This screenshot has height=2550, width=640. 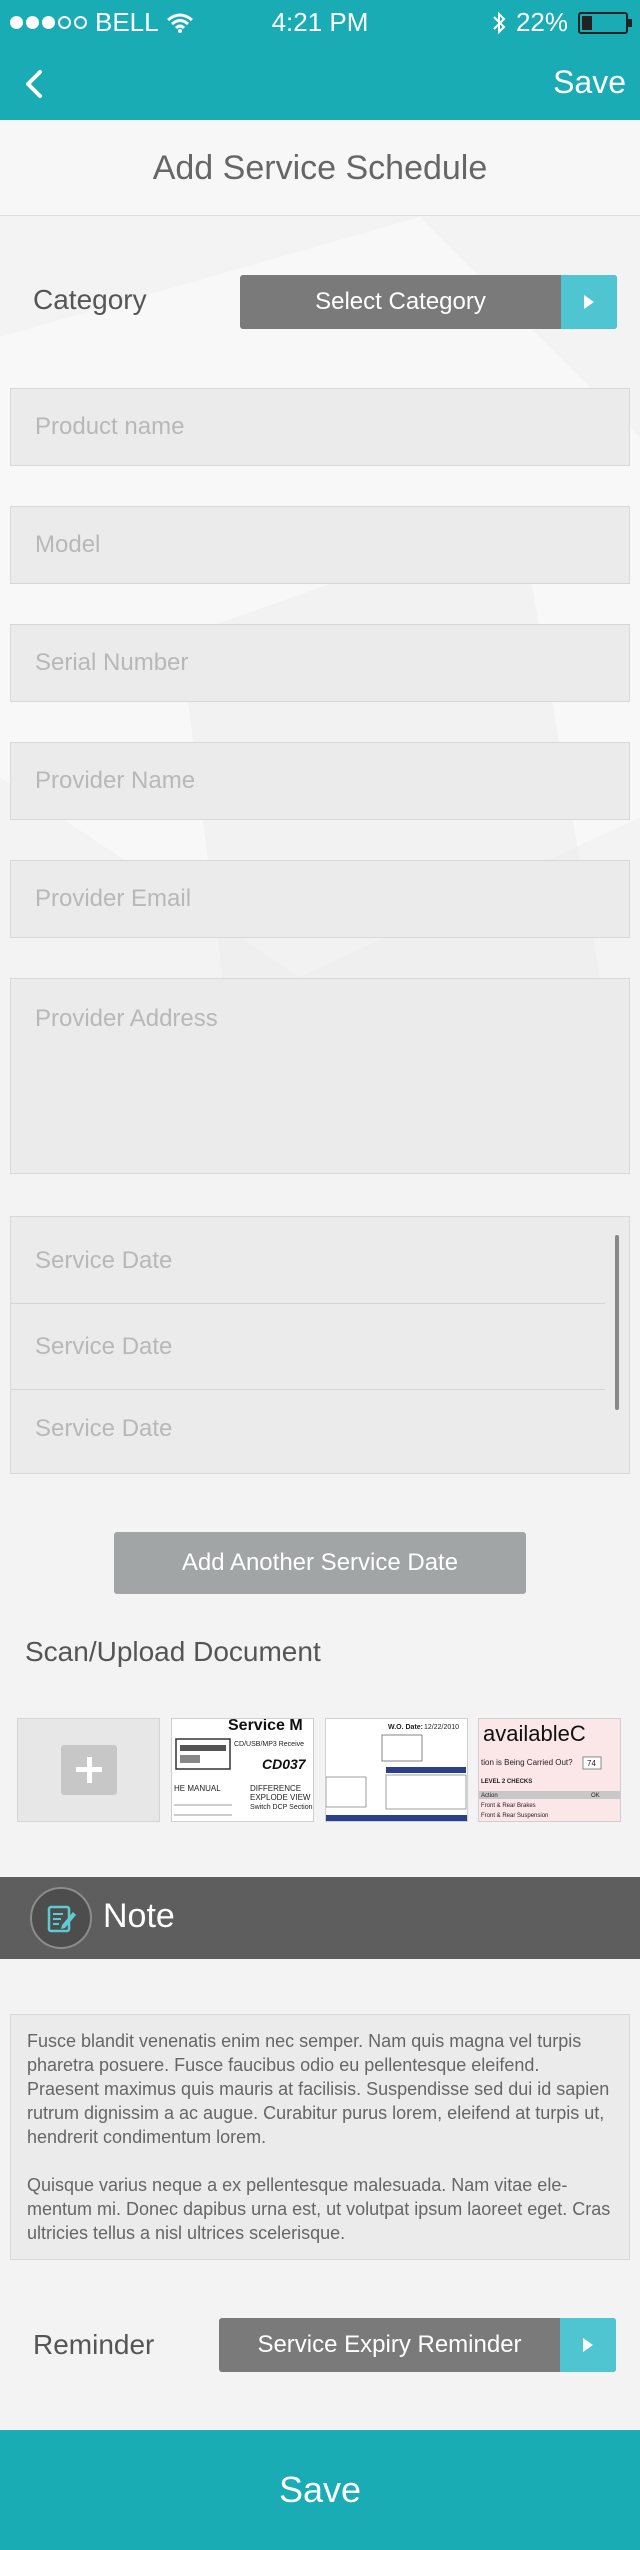 I want to click on battery-icon, so click(x=605, y=22).